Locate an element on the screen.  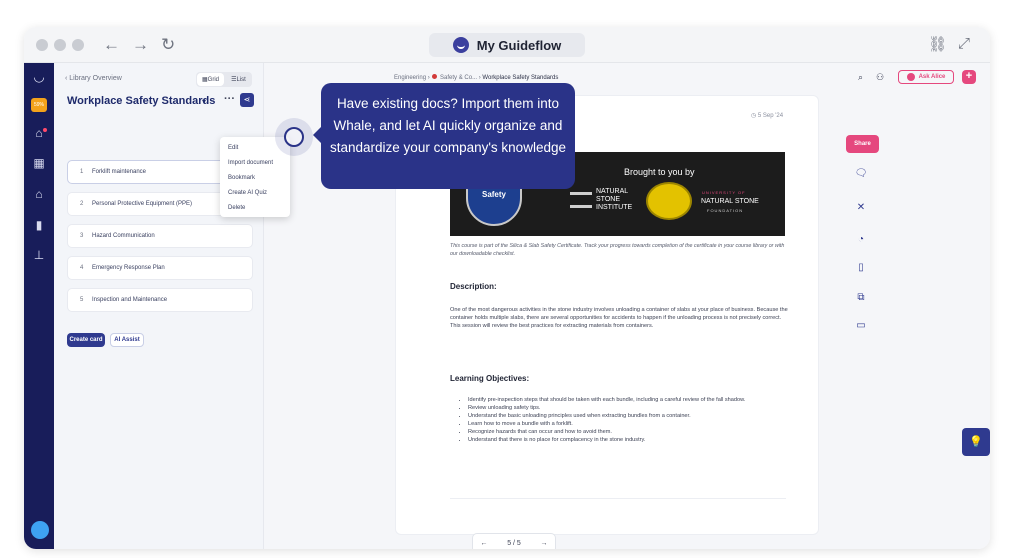
card-label: Hazard Communication is located at coordinates (123, 236).